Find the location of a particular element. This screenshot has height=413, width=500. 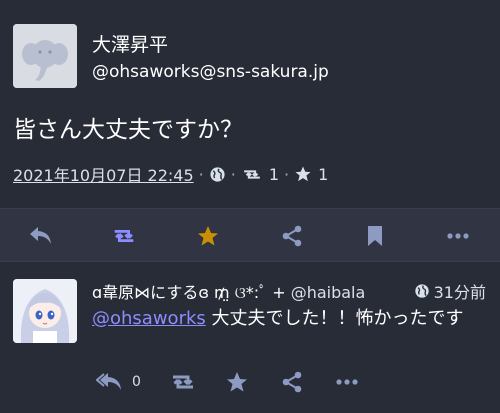

reply-icon is located at coordinates (40, 235).